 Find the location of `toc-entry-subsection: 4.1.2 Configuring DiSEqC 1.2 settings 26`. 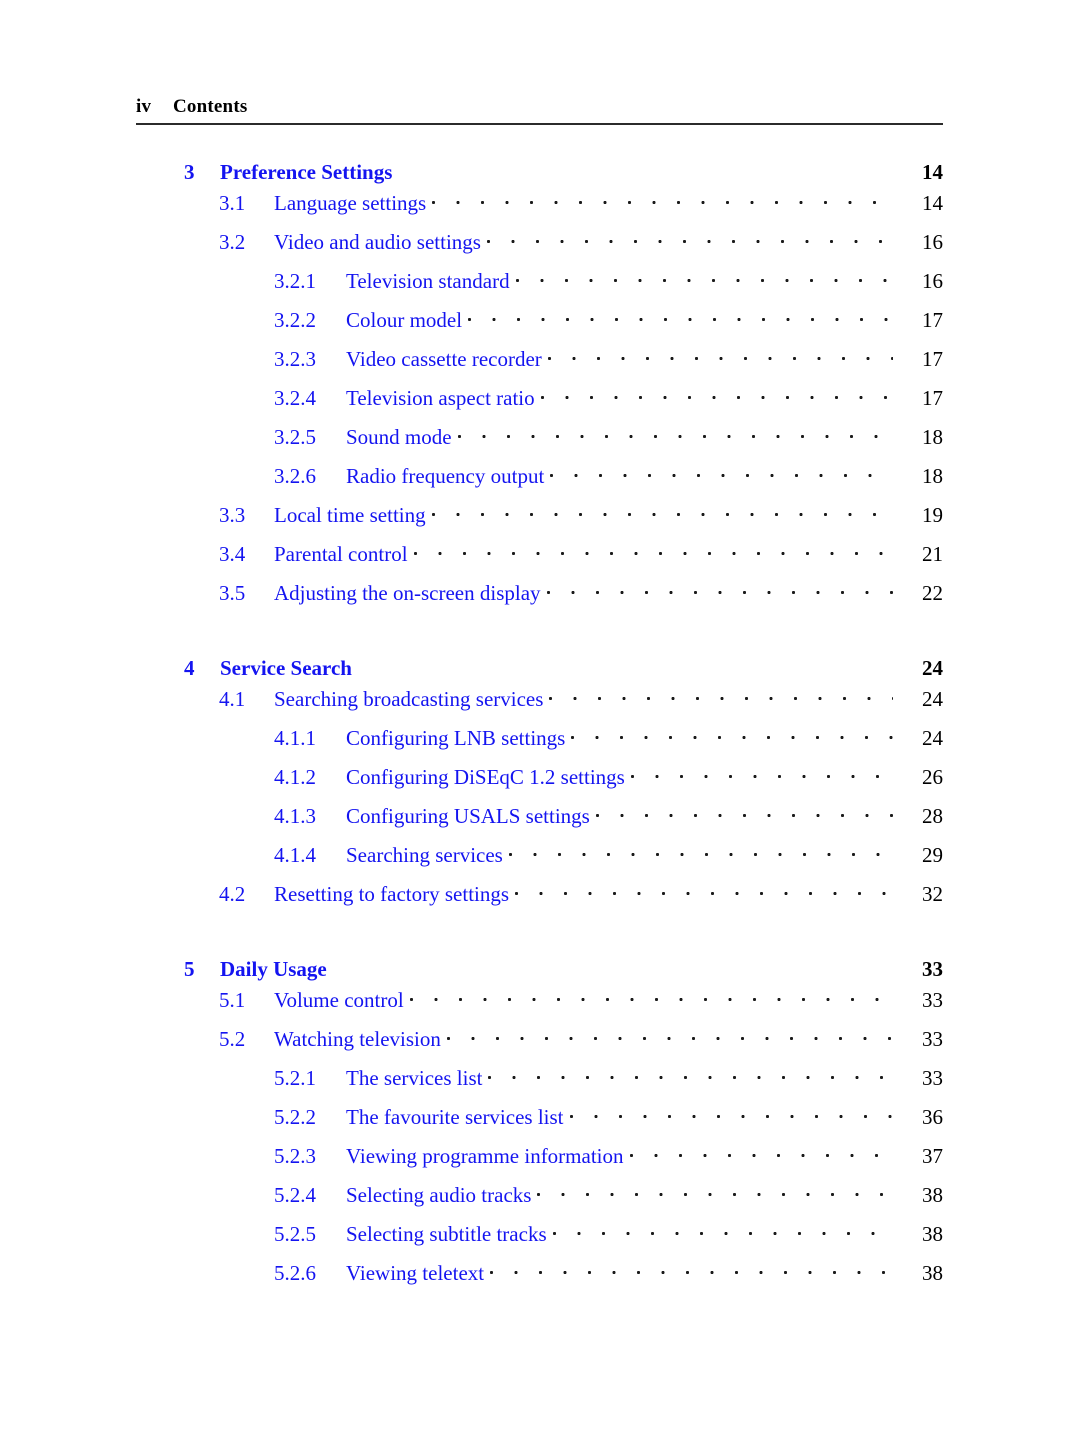

toc-entry-subsection: 4.1.2 Configuring DiSEqC 1.2 settings 26 is located at coordinates (539, 782).